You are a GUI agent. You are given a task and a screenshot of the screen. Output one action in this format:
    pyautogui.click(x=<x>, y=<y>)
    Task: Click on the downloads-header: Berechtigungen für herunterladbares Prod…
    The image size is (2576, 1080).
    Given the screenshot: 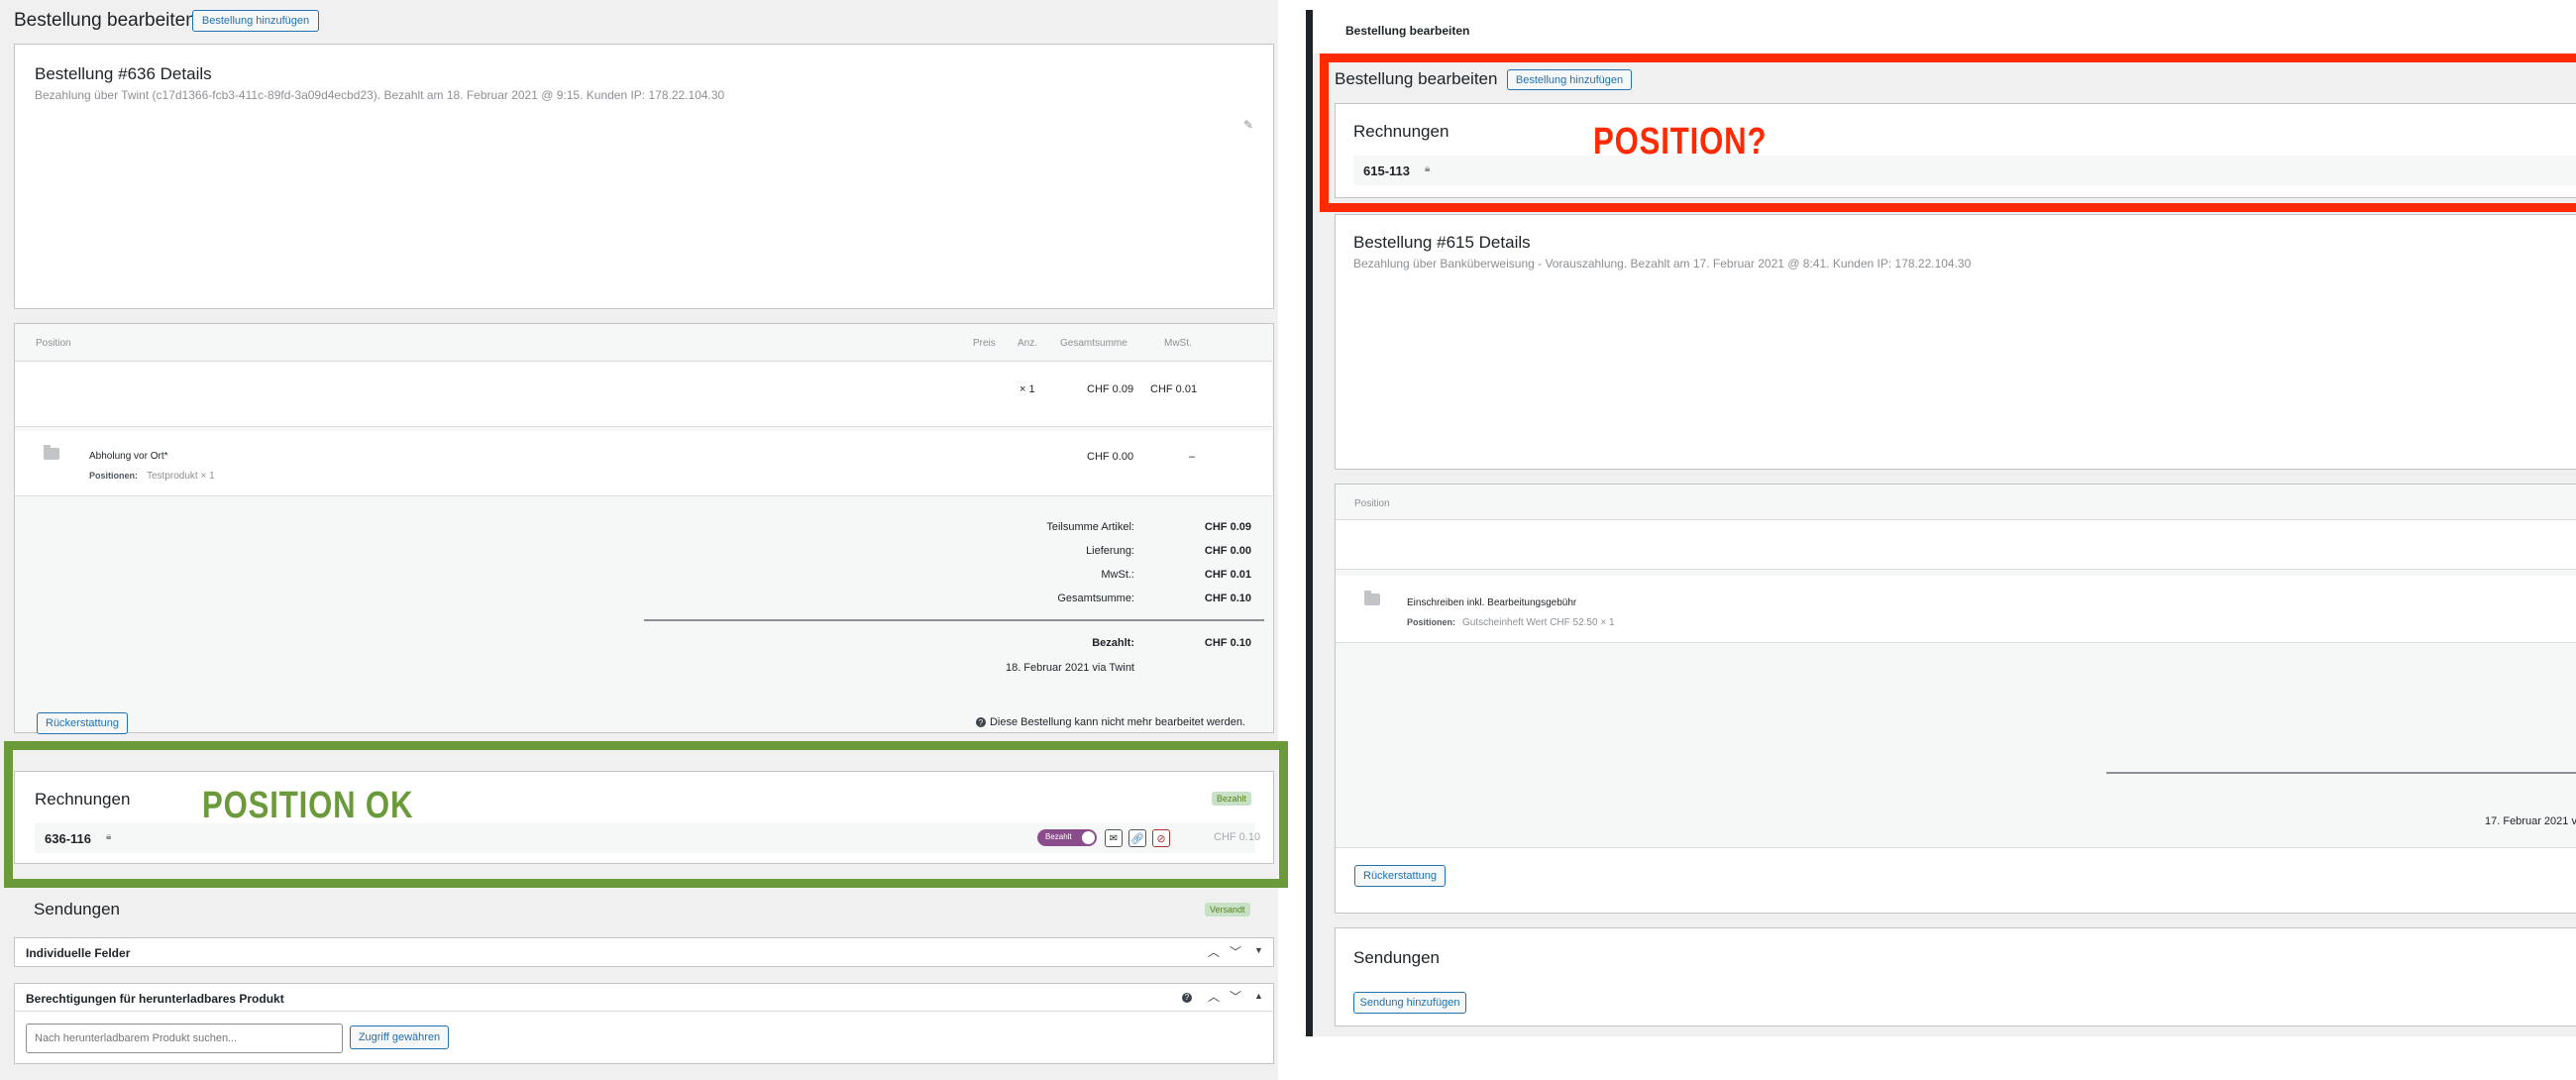 What is the action you would take?
    pyautogui.click(x=644, y=998)
    